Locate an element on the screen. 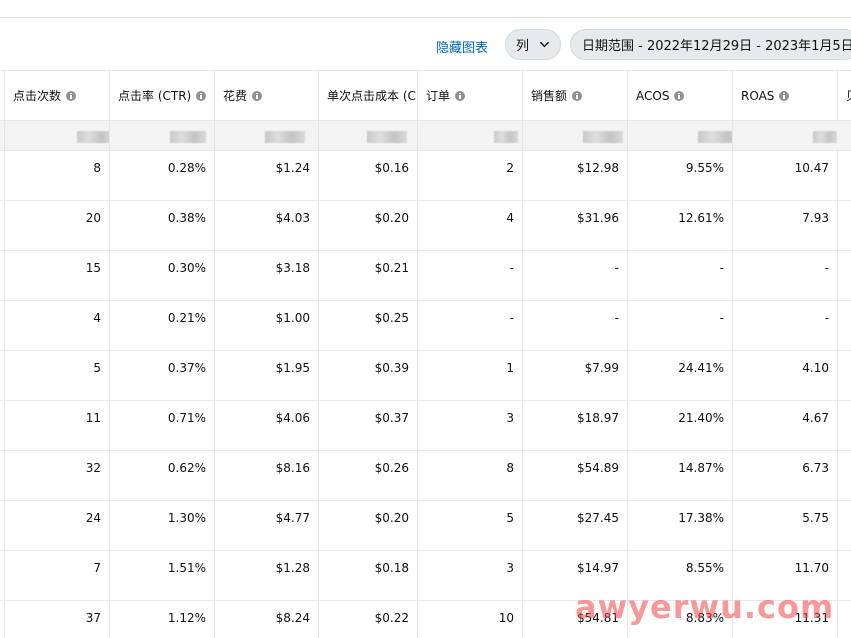 The width and height of the screenshot is (851, 638). cell-cpc: $0.37 is located at coordinates (367, 425).